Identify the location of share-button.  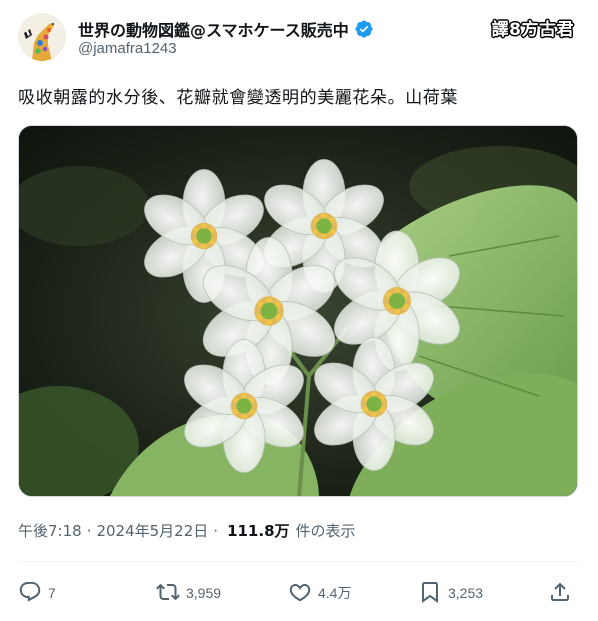
(560, 593).